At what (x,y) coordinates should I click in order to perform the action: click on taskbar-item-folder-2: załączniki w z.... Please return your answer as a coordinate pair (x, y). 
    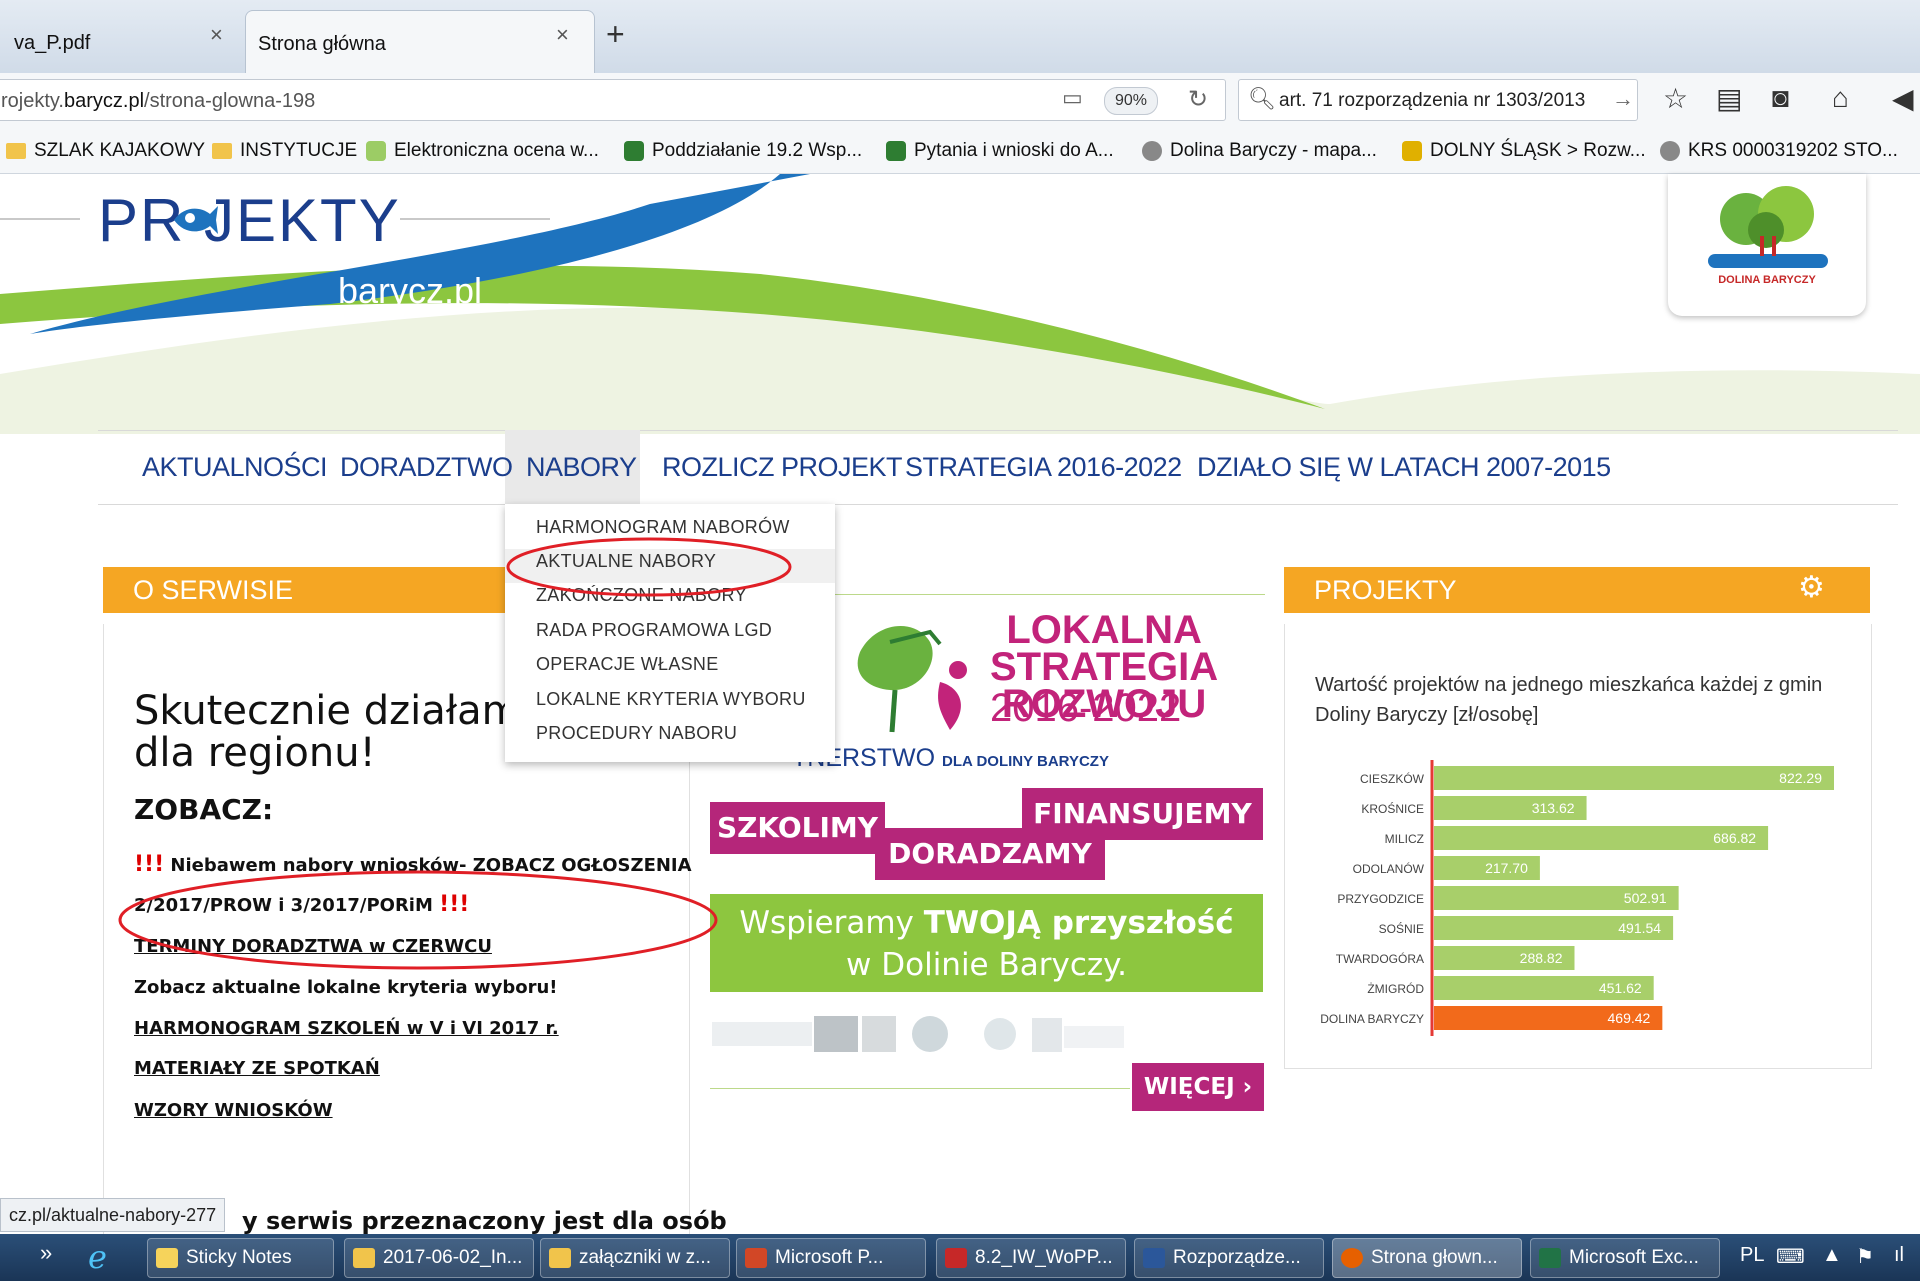
    Looking at the image, I should click on (635, 1258).